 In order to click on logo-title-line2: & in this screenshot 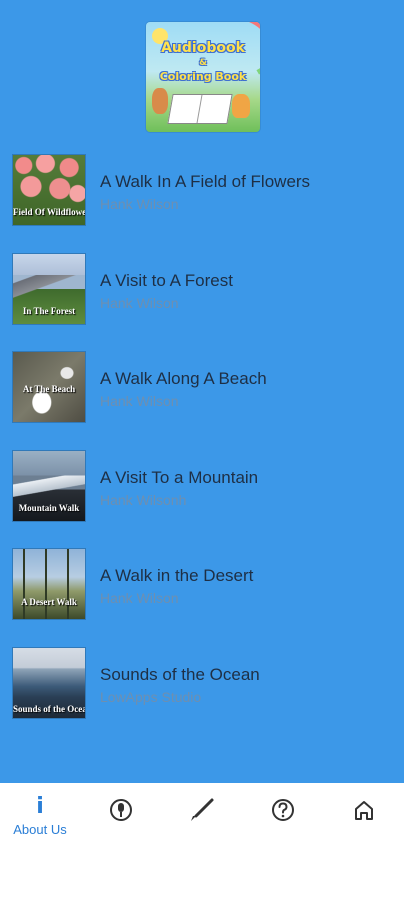, I will do `click(203, 63)`.